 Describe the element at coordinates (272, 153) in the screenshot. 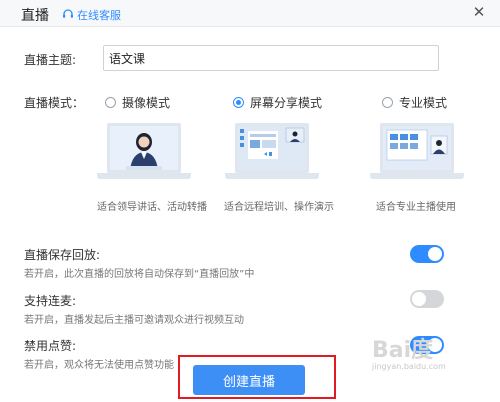

I see `screen-share-mode-illustration` at that location.